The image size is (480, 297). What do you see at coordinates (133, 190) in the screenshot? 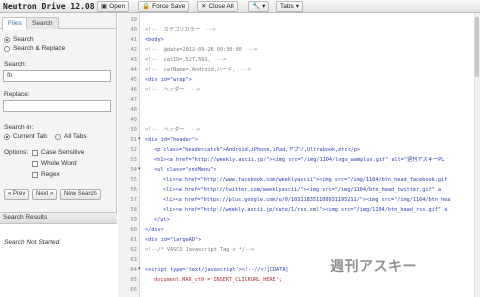
I see `line-number: 56` at bounding box center [133, 190].